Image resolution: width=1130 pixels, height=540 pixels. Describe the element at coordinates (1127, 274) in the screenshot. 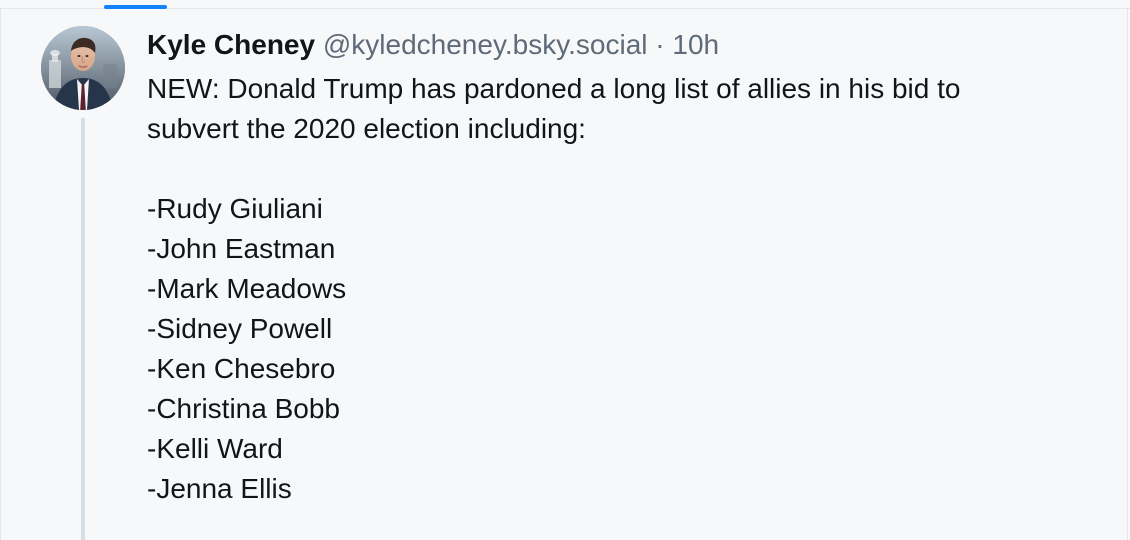

I see `post-right-border` at that location.